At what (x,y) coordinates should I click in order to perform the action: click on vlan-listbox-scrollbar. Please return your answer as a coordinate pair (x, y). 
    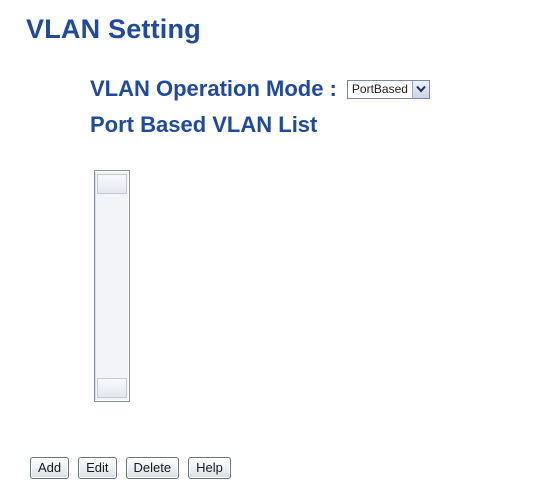
    Looking at the image, I should click on (111, 286).